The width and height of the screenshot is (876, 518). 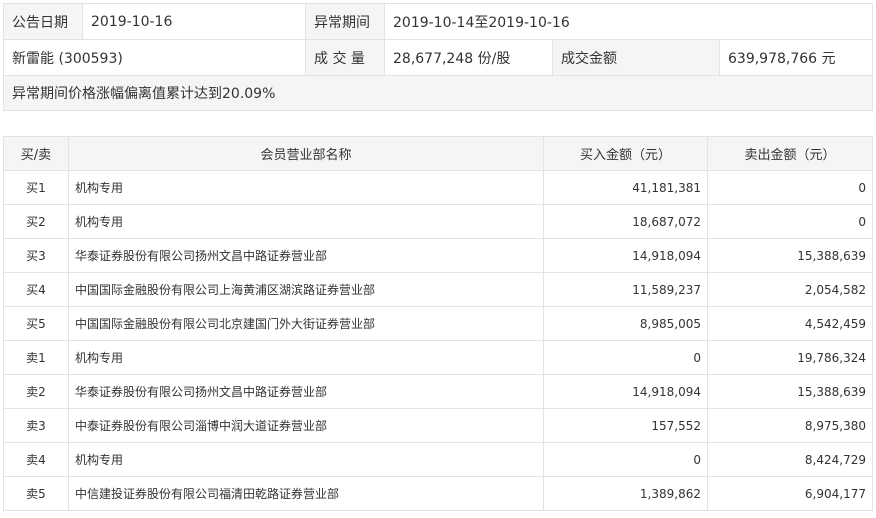 I want to click on dept-cell: 中国国际金融股份有限公司北京建国门外大街证券营业部, so click(x=306, y=323).